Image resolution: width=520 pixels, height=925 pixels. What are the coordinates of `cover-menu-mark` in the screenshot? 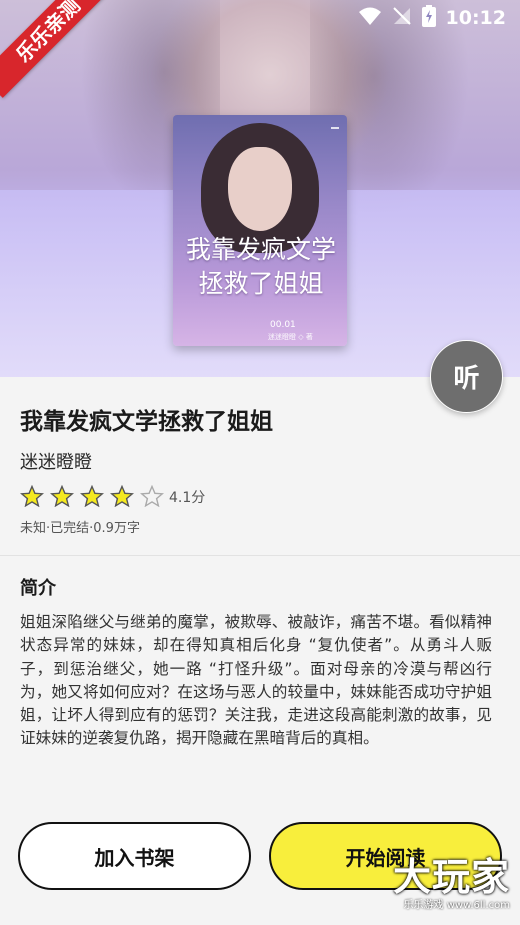 It's located at (335, 128).